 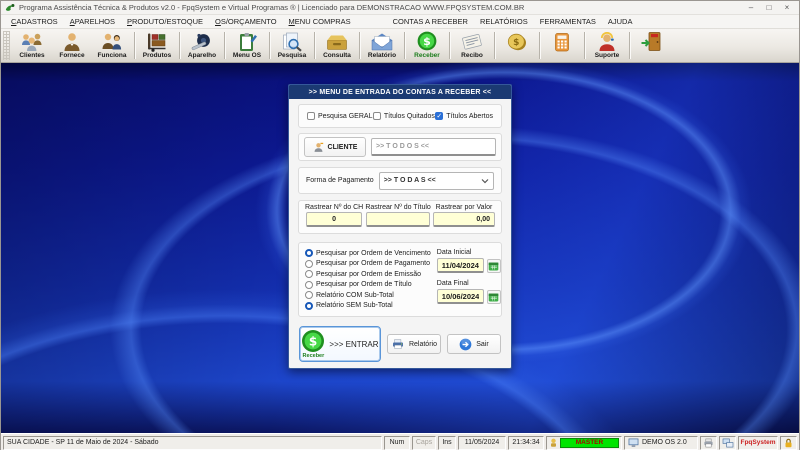 I want to click on menu-os-orcamento: OS/ORÇAMENTO, so click(x=246, y=21).